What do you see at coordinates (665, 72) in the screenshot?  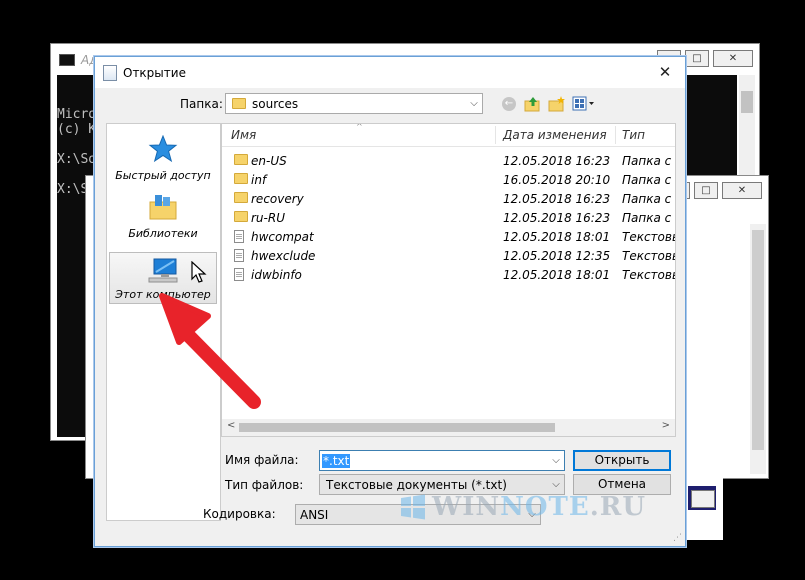 I see `dialog-close-button: ✕` at bounding box center [665, 72].